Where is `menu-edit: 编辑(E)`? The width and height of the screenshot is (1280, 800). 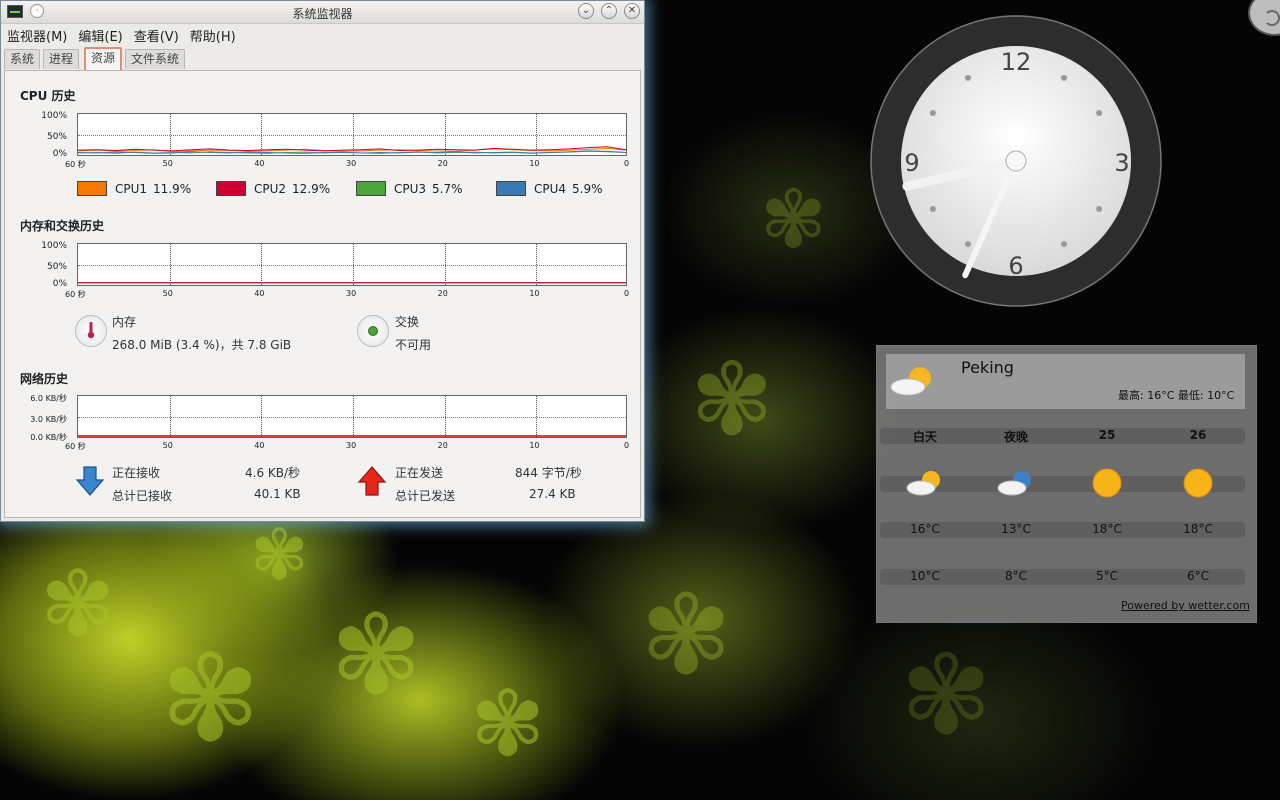
menu-edit: 编辑(E) is located at coordinates (100, 35).